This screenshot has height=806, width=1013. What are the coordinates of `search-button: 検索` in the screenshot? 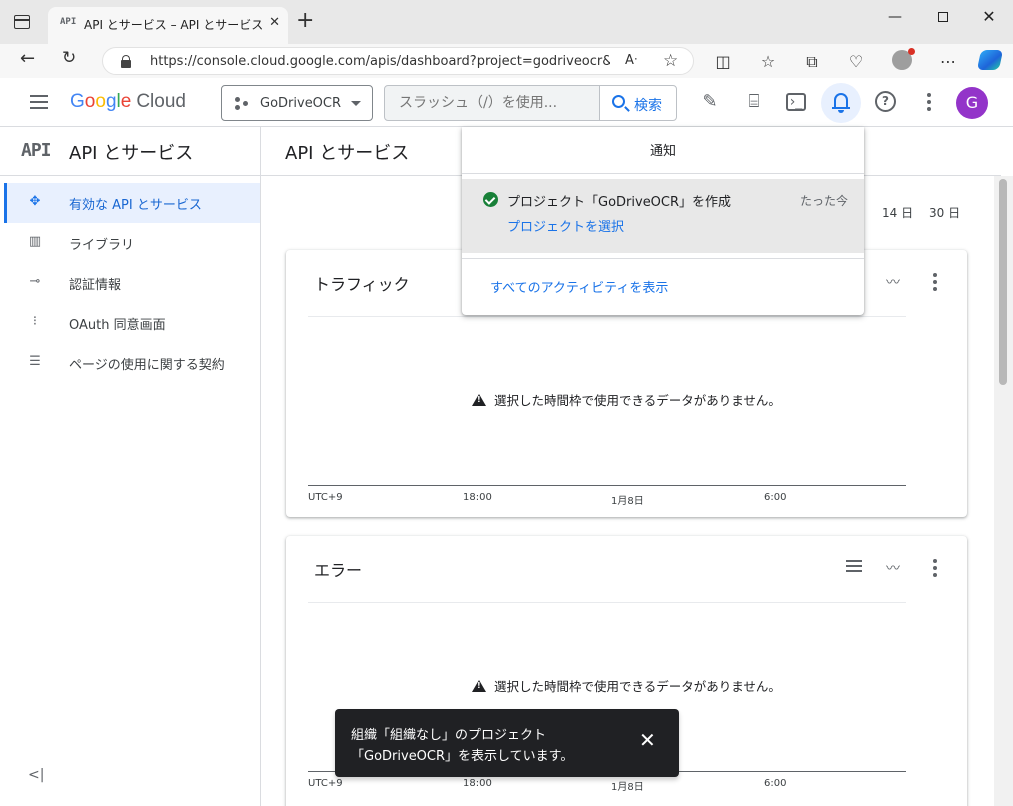 It's located at (638, 103).